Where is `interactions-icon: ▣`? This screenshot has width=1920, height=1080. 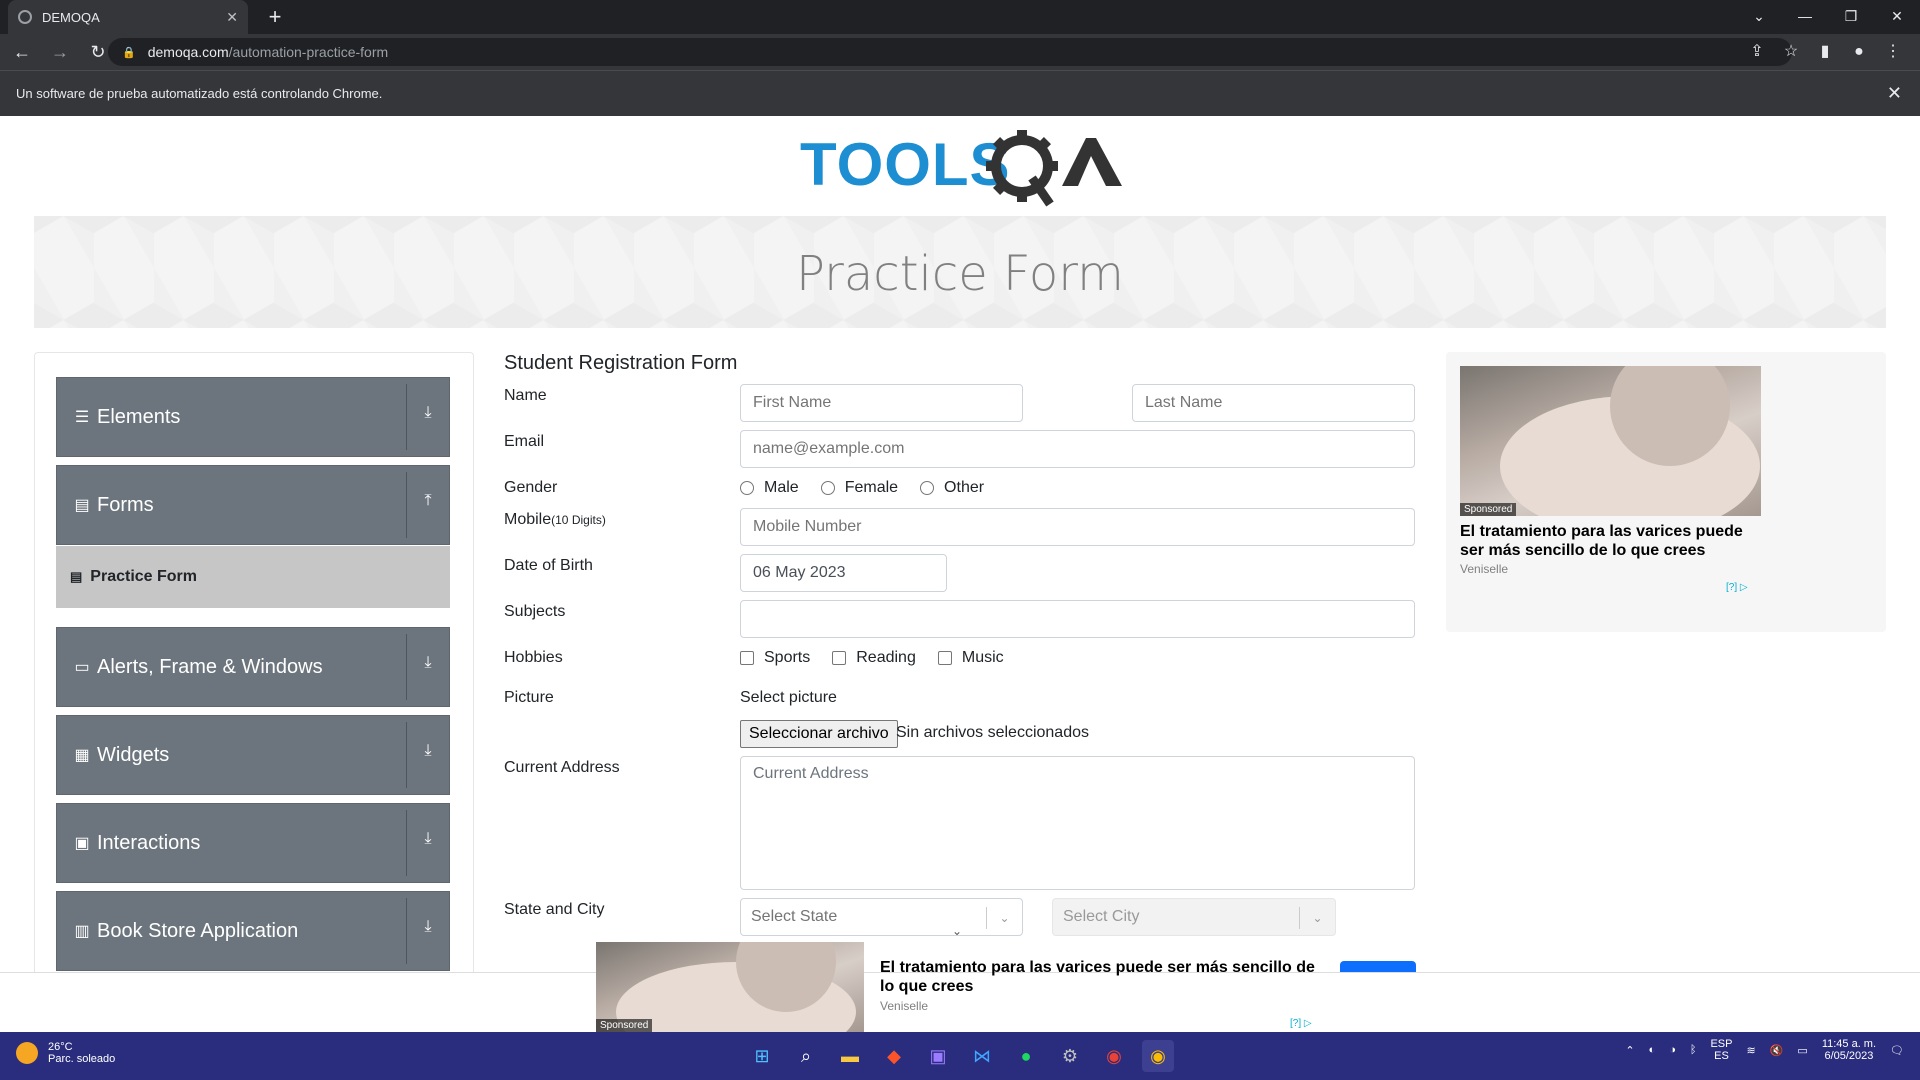
interactions-icon: ▣ is located at coordinates (82, 843).